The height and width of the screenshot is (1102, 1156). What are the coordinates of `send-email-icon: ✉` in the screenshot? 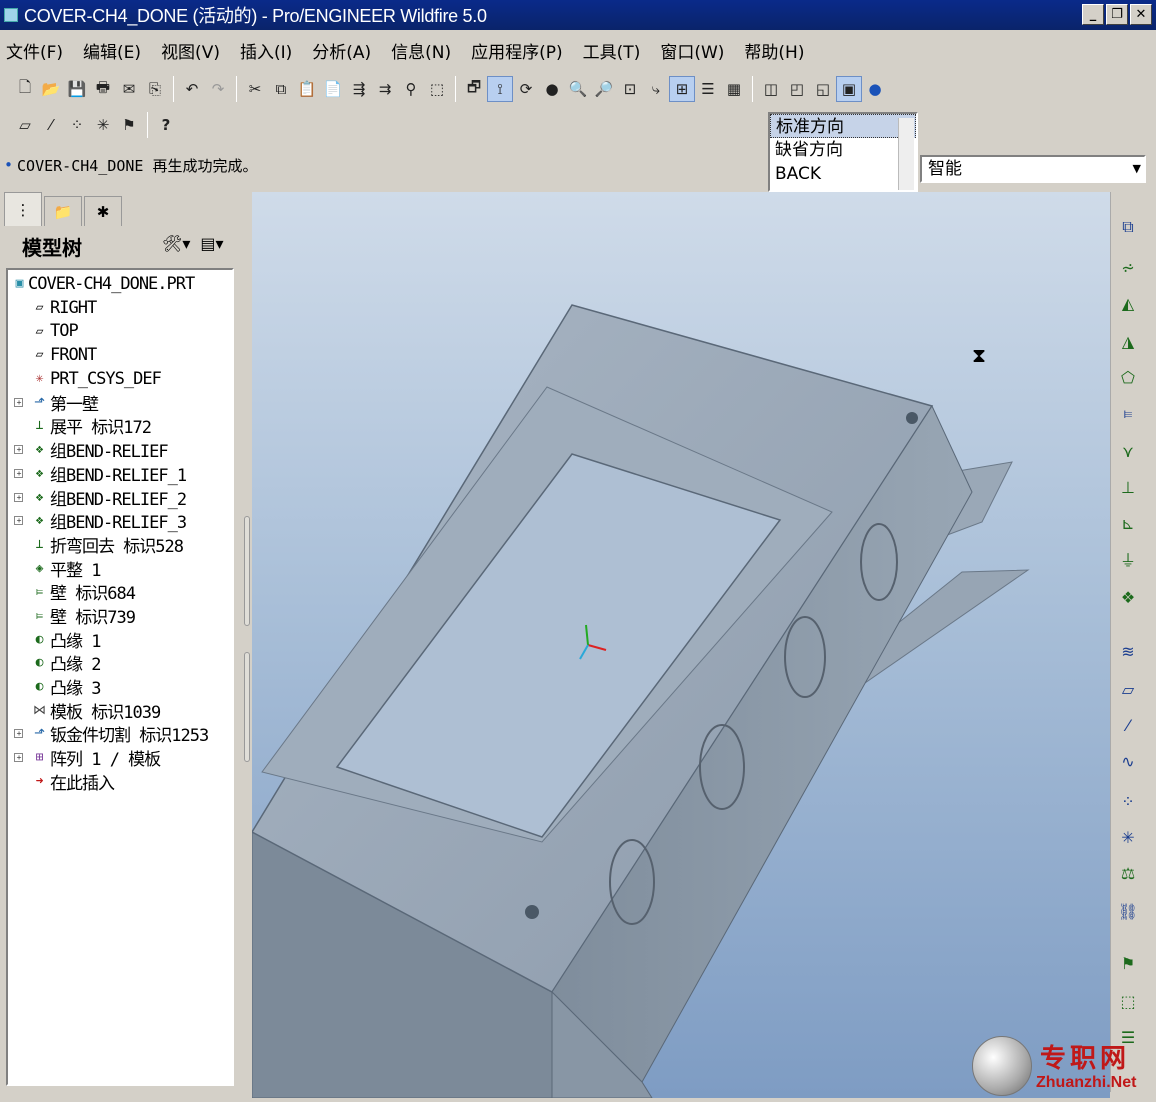 It's located at (129, 89).